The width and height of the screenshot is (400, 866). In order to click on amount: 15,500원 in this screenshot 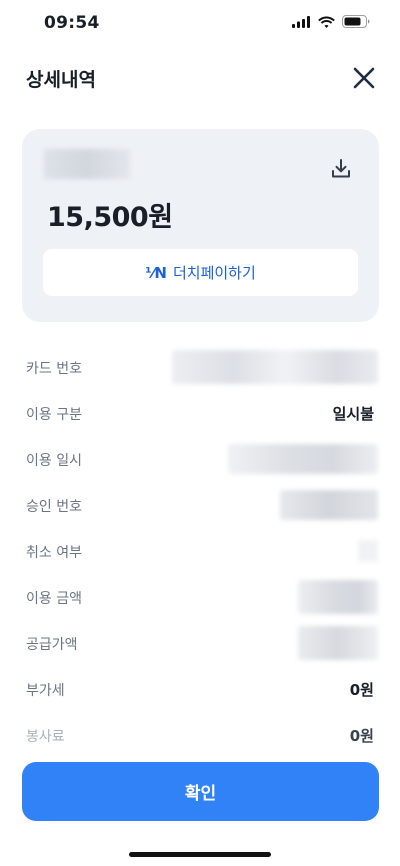, I will do `click(110, 217)`.